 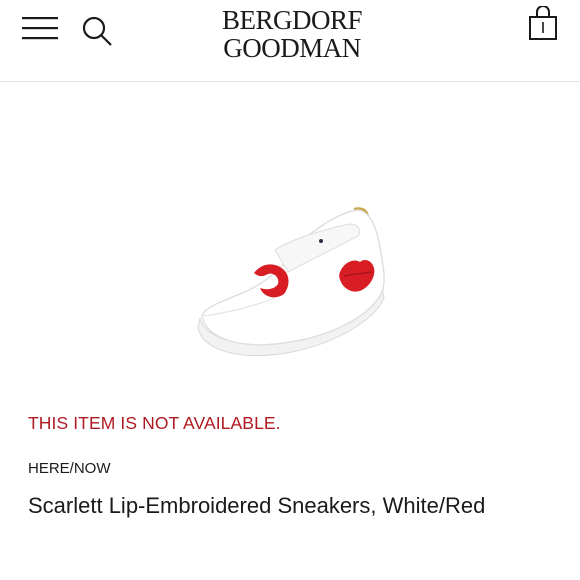 I want to click on site-logo: BERGDORF GOODMAN, so click(x=292, y=34).